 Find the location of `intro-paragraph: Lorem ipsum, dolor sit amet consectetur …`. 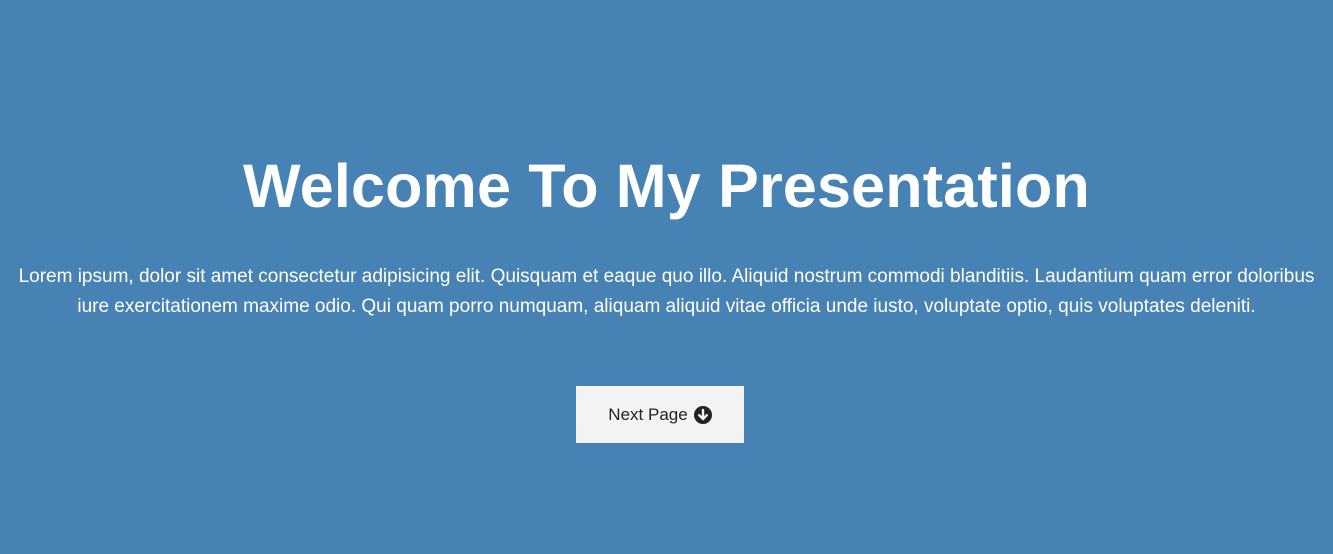

intro-paragraph: Lorem ipsum, dolor sit amet consectetur … is located at coordinates (666, 291).